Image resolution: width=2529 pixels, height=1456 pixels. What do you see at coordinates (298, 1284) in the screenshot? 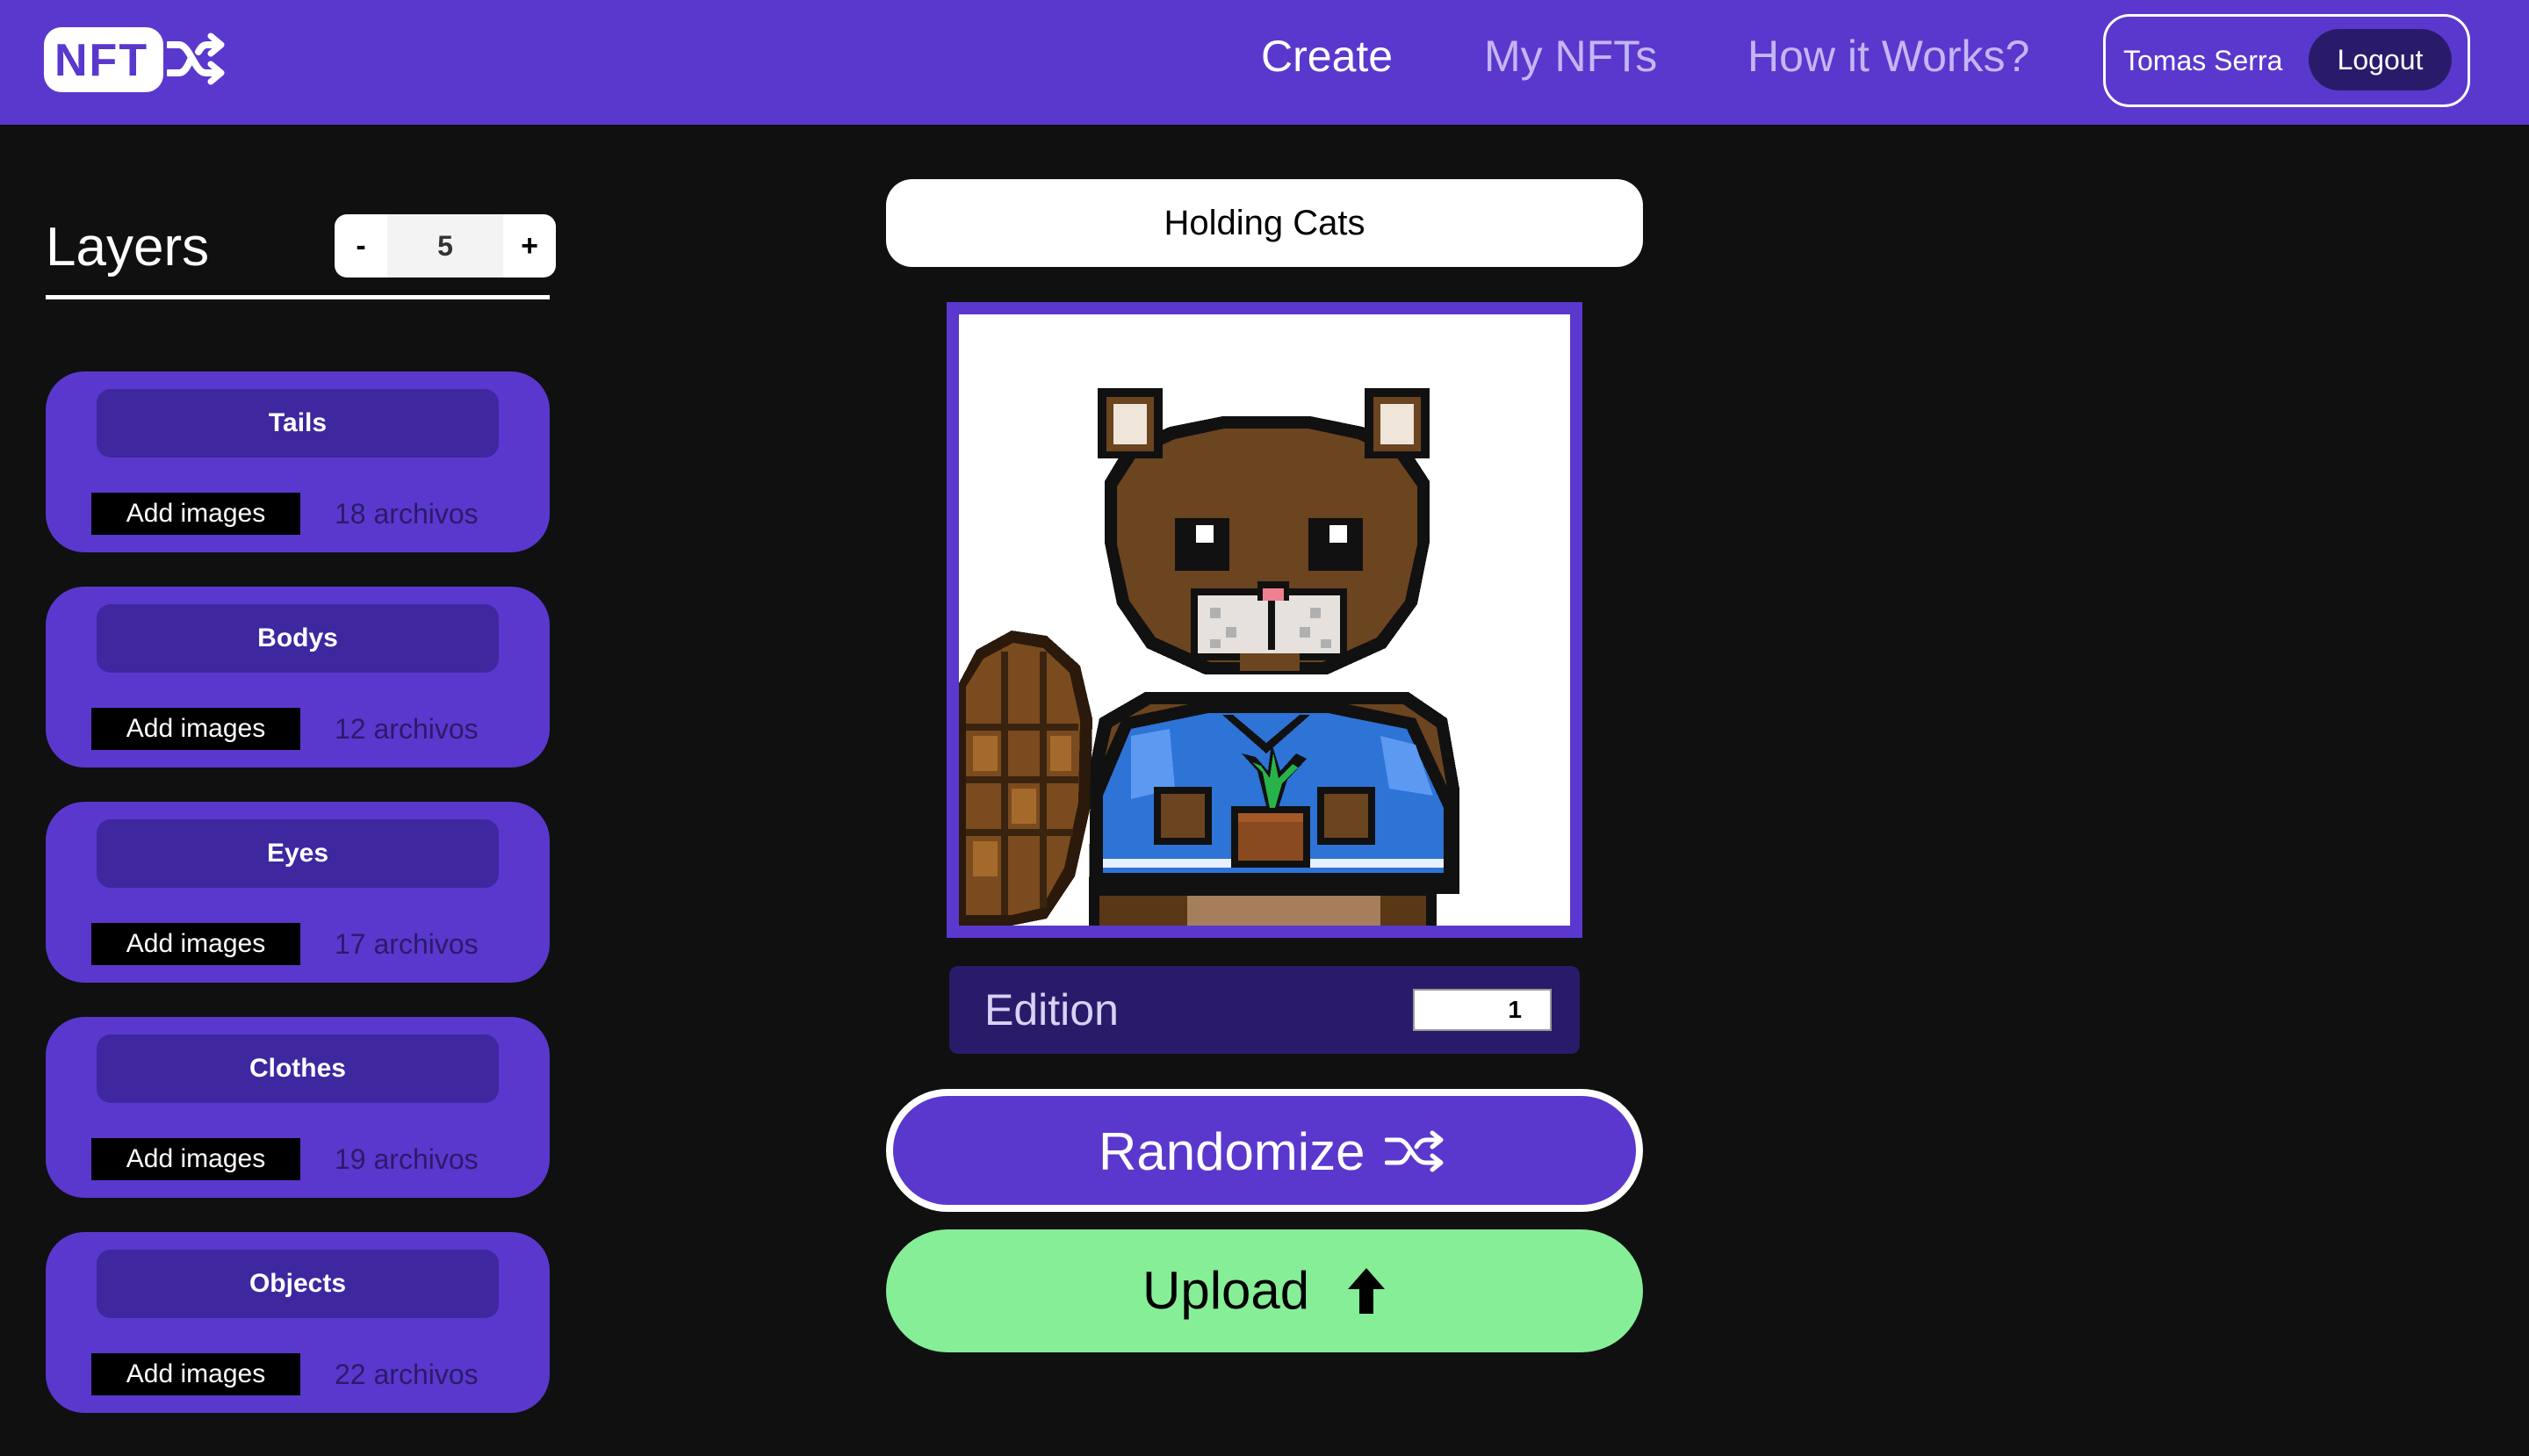
I see `layer-name: Objects` at bounding box center [298, 1284].